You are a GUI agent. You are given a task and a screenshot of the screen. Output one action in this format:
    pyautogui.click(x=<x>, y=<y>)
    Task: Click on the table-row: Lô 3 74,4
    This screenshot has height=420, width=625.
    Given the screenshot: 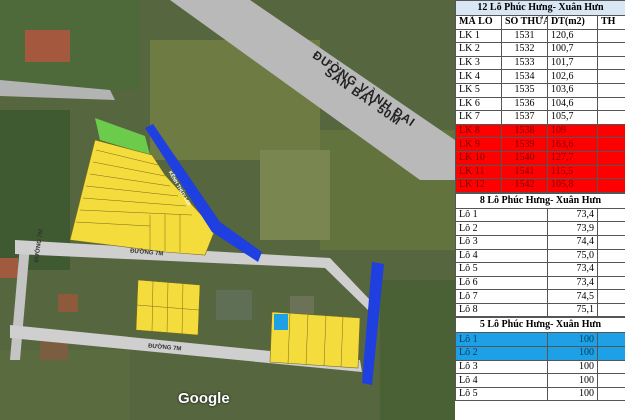 What is the action you would take?
    pyautogui.click(x=540, y=242)
    